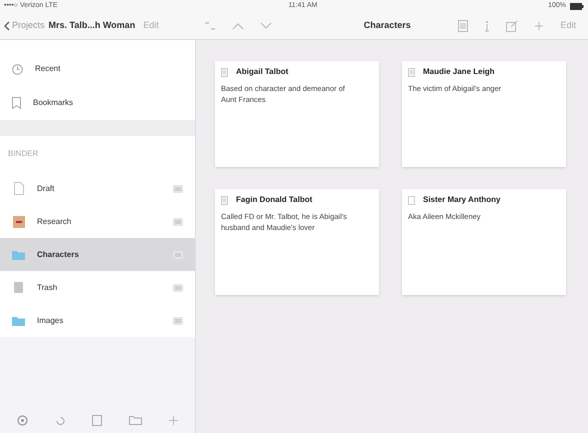 This screenshot has height=433, width=588. What do you see at coordinates (47, 288) in the screenshot?
I see `binder-item-label: Trash` at bounding box center [47, 288].